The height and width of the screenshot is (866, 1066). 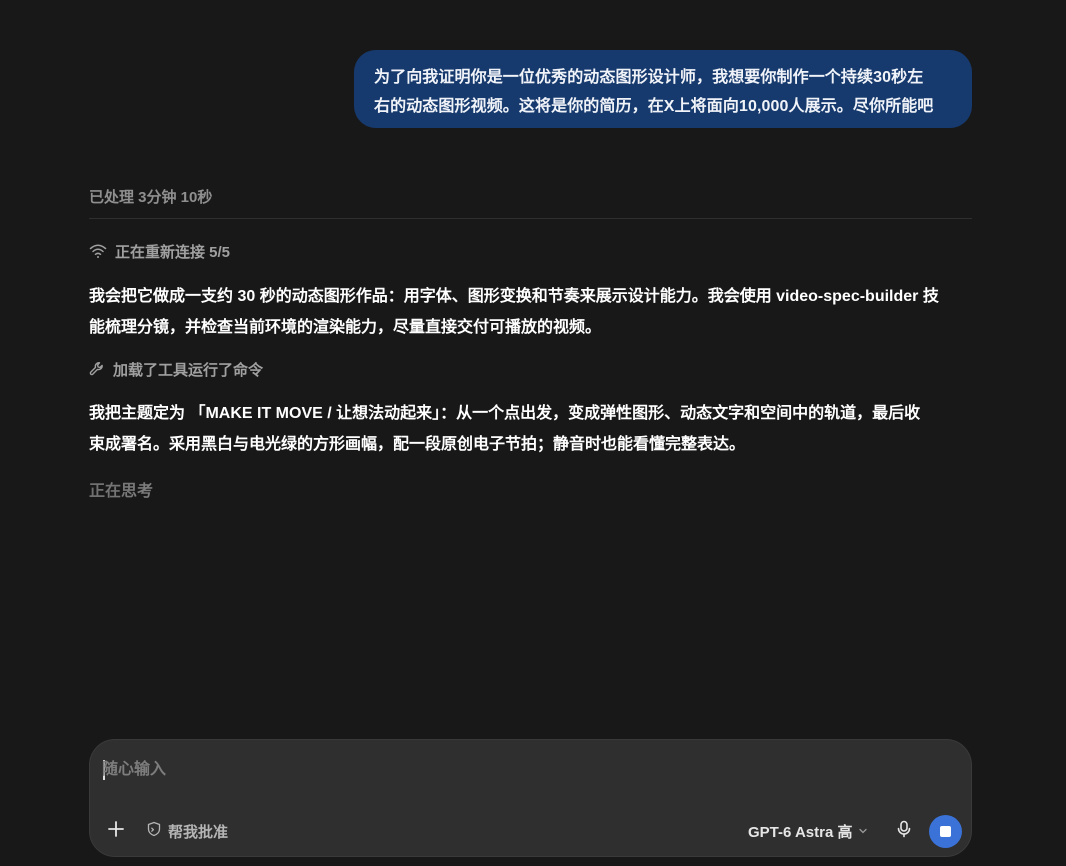 I want to click on reconnect-status: 正在重新连接 5/5, so click(x=530, y=251).